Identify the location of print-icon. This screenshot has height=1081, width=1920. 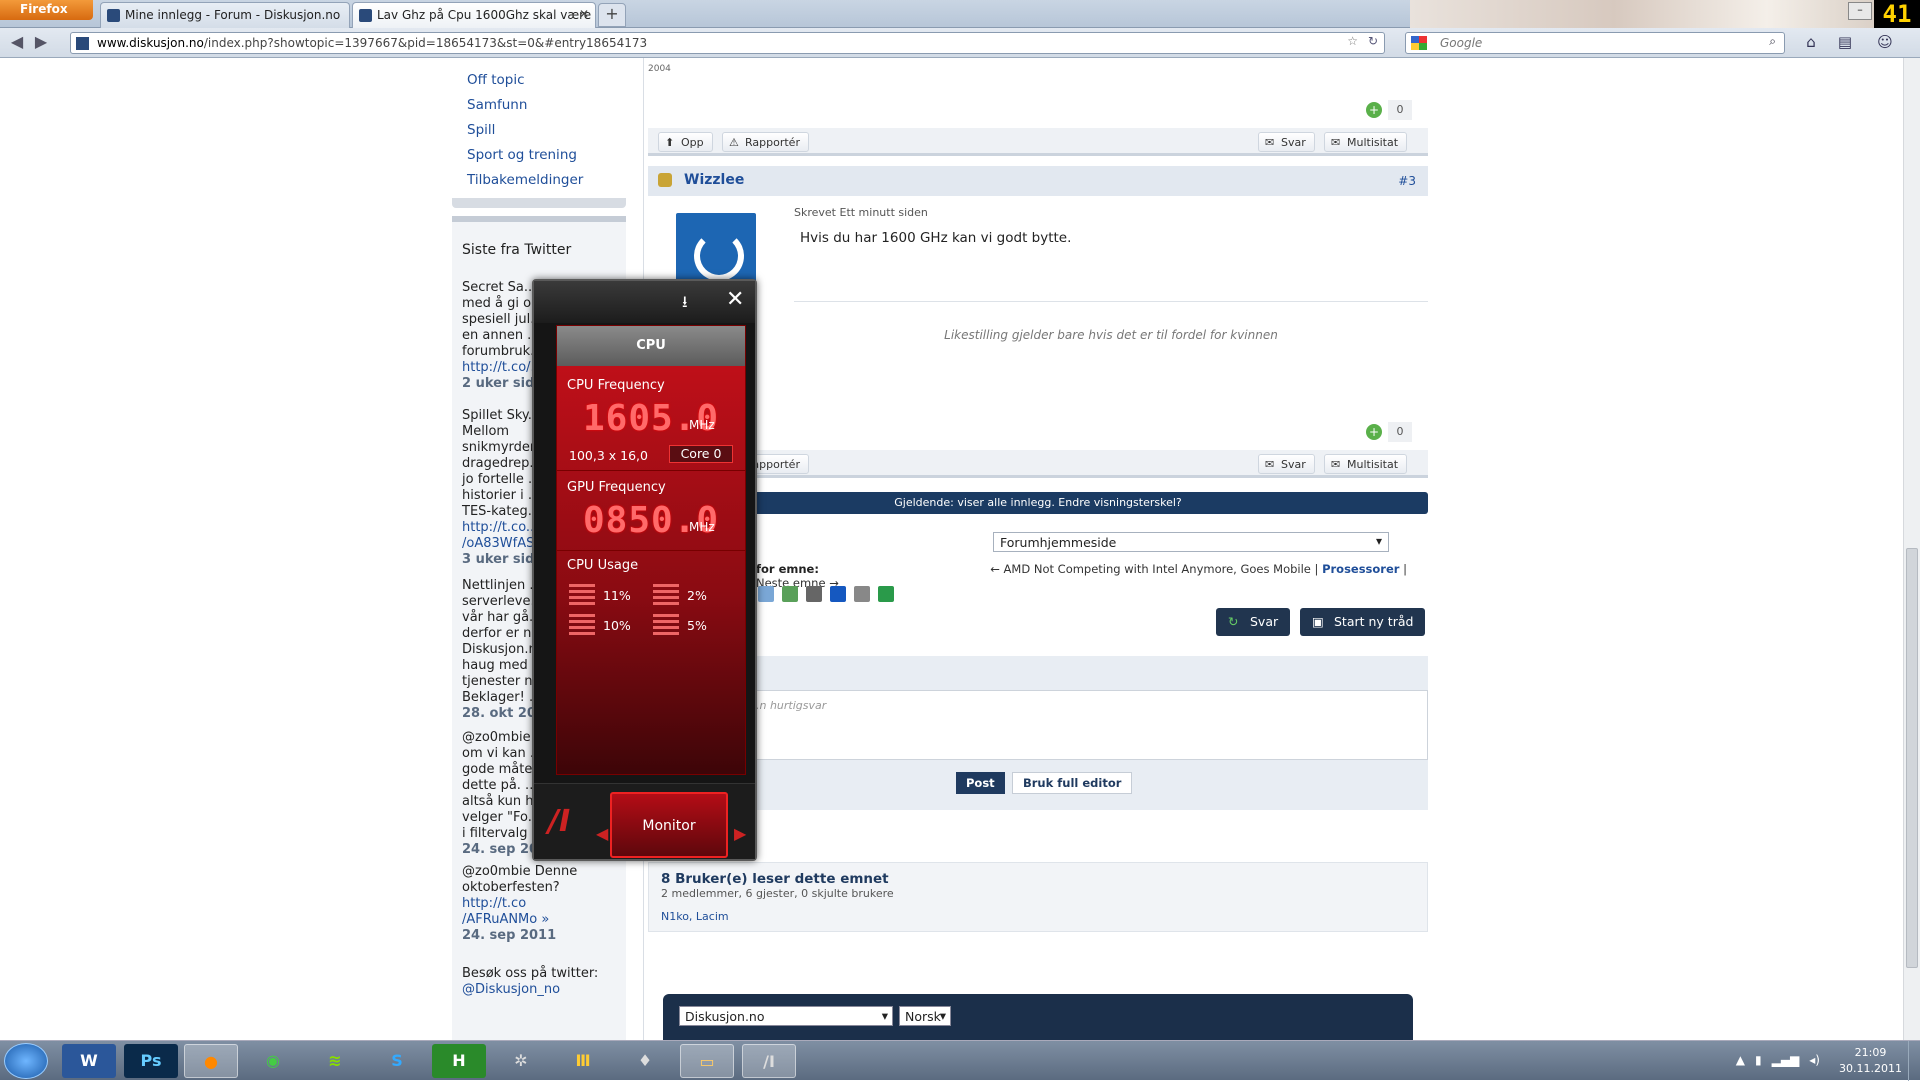
(814, 594).